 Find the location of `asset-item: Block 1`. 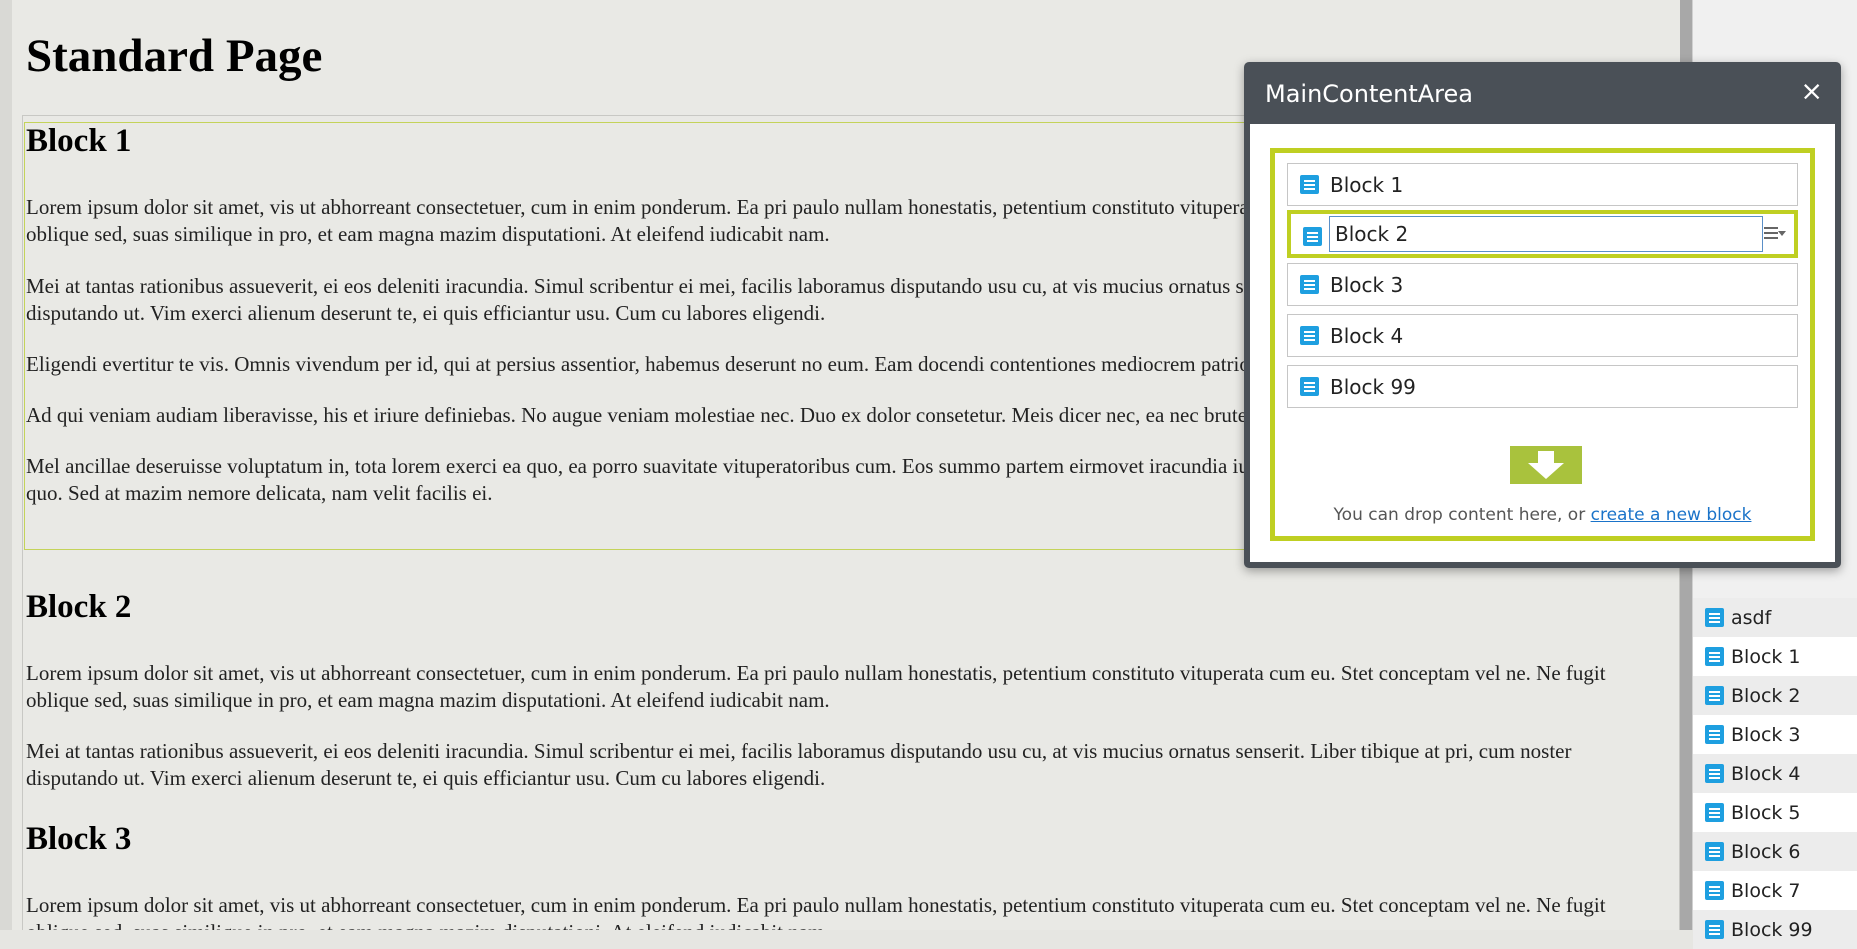

asset-item: Block 1 is located at coordinates (1775, 656).